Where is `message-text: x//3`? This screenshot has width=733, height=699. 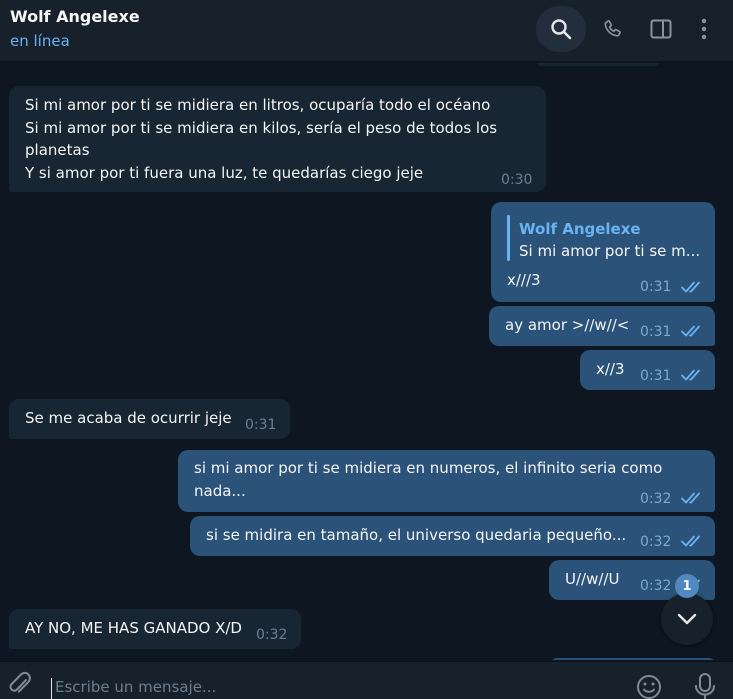
message-text: x//3 is located at coordinates (610, 369).